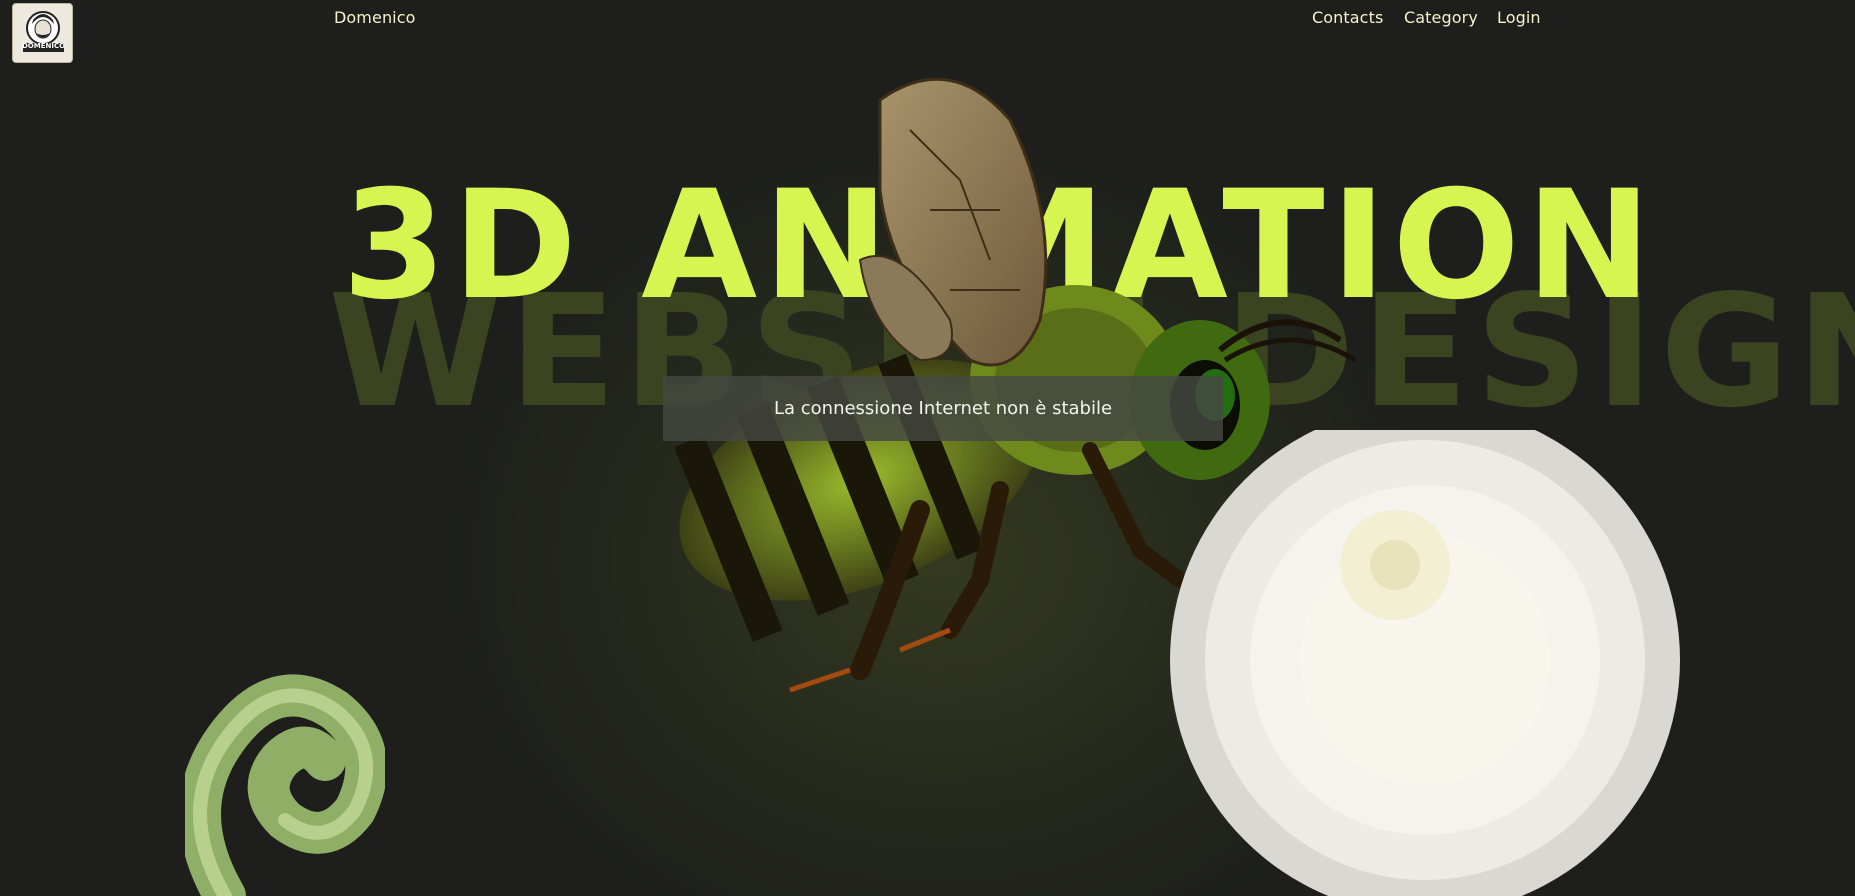  Describe the element at coordinates (43, 46) in the screenshot. I see `logo-text: DOMENICO` at that location.